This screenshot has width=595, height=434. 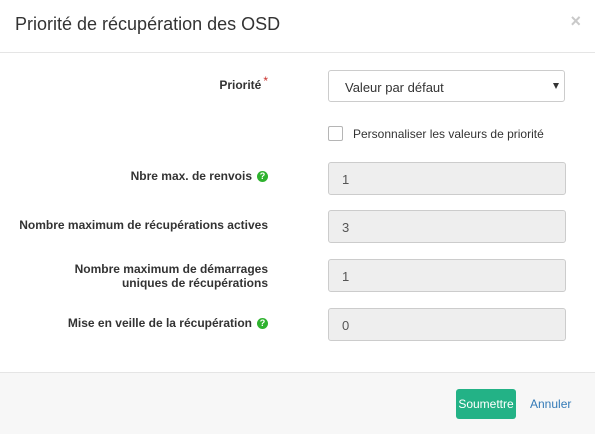 I want to click on max-single-start-label-line2: uniques de récupérations, so click(x=194, y=283).